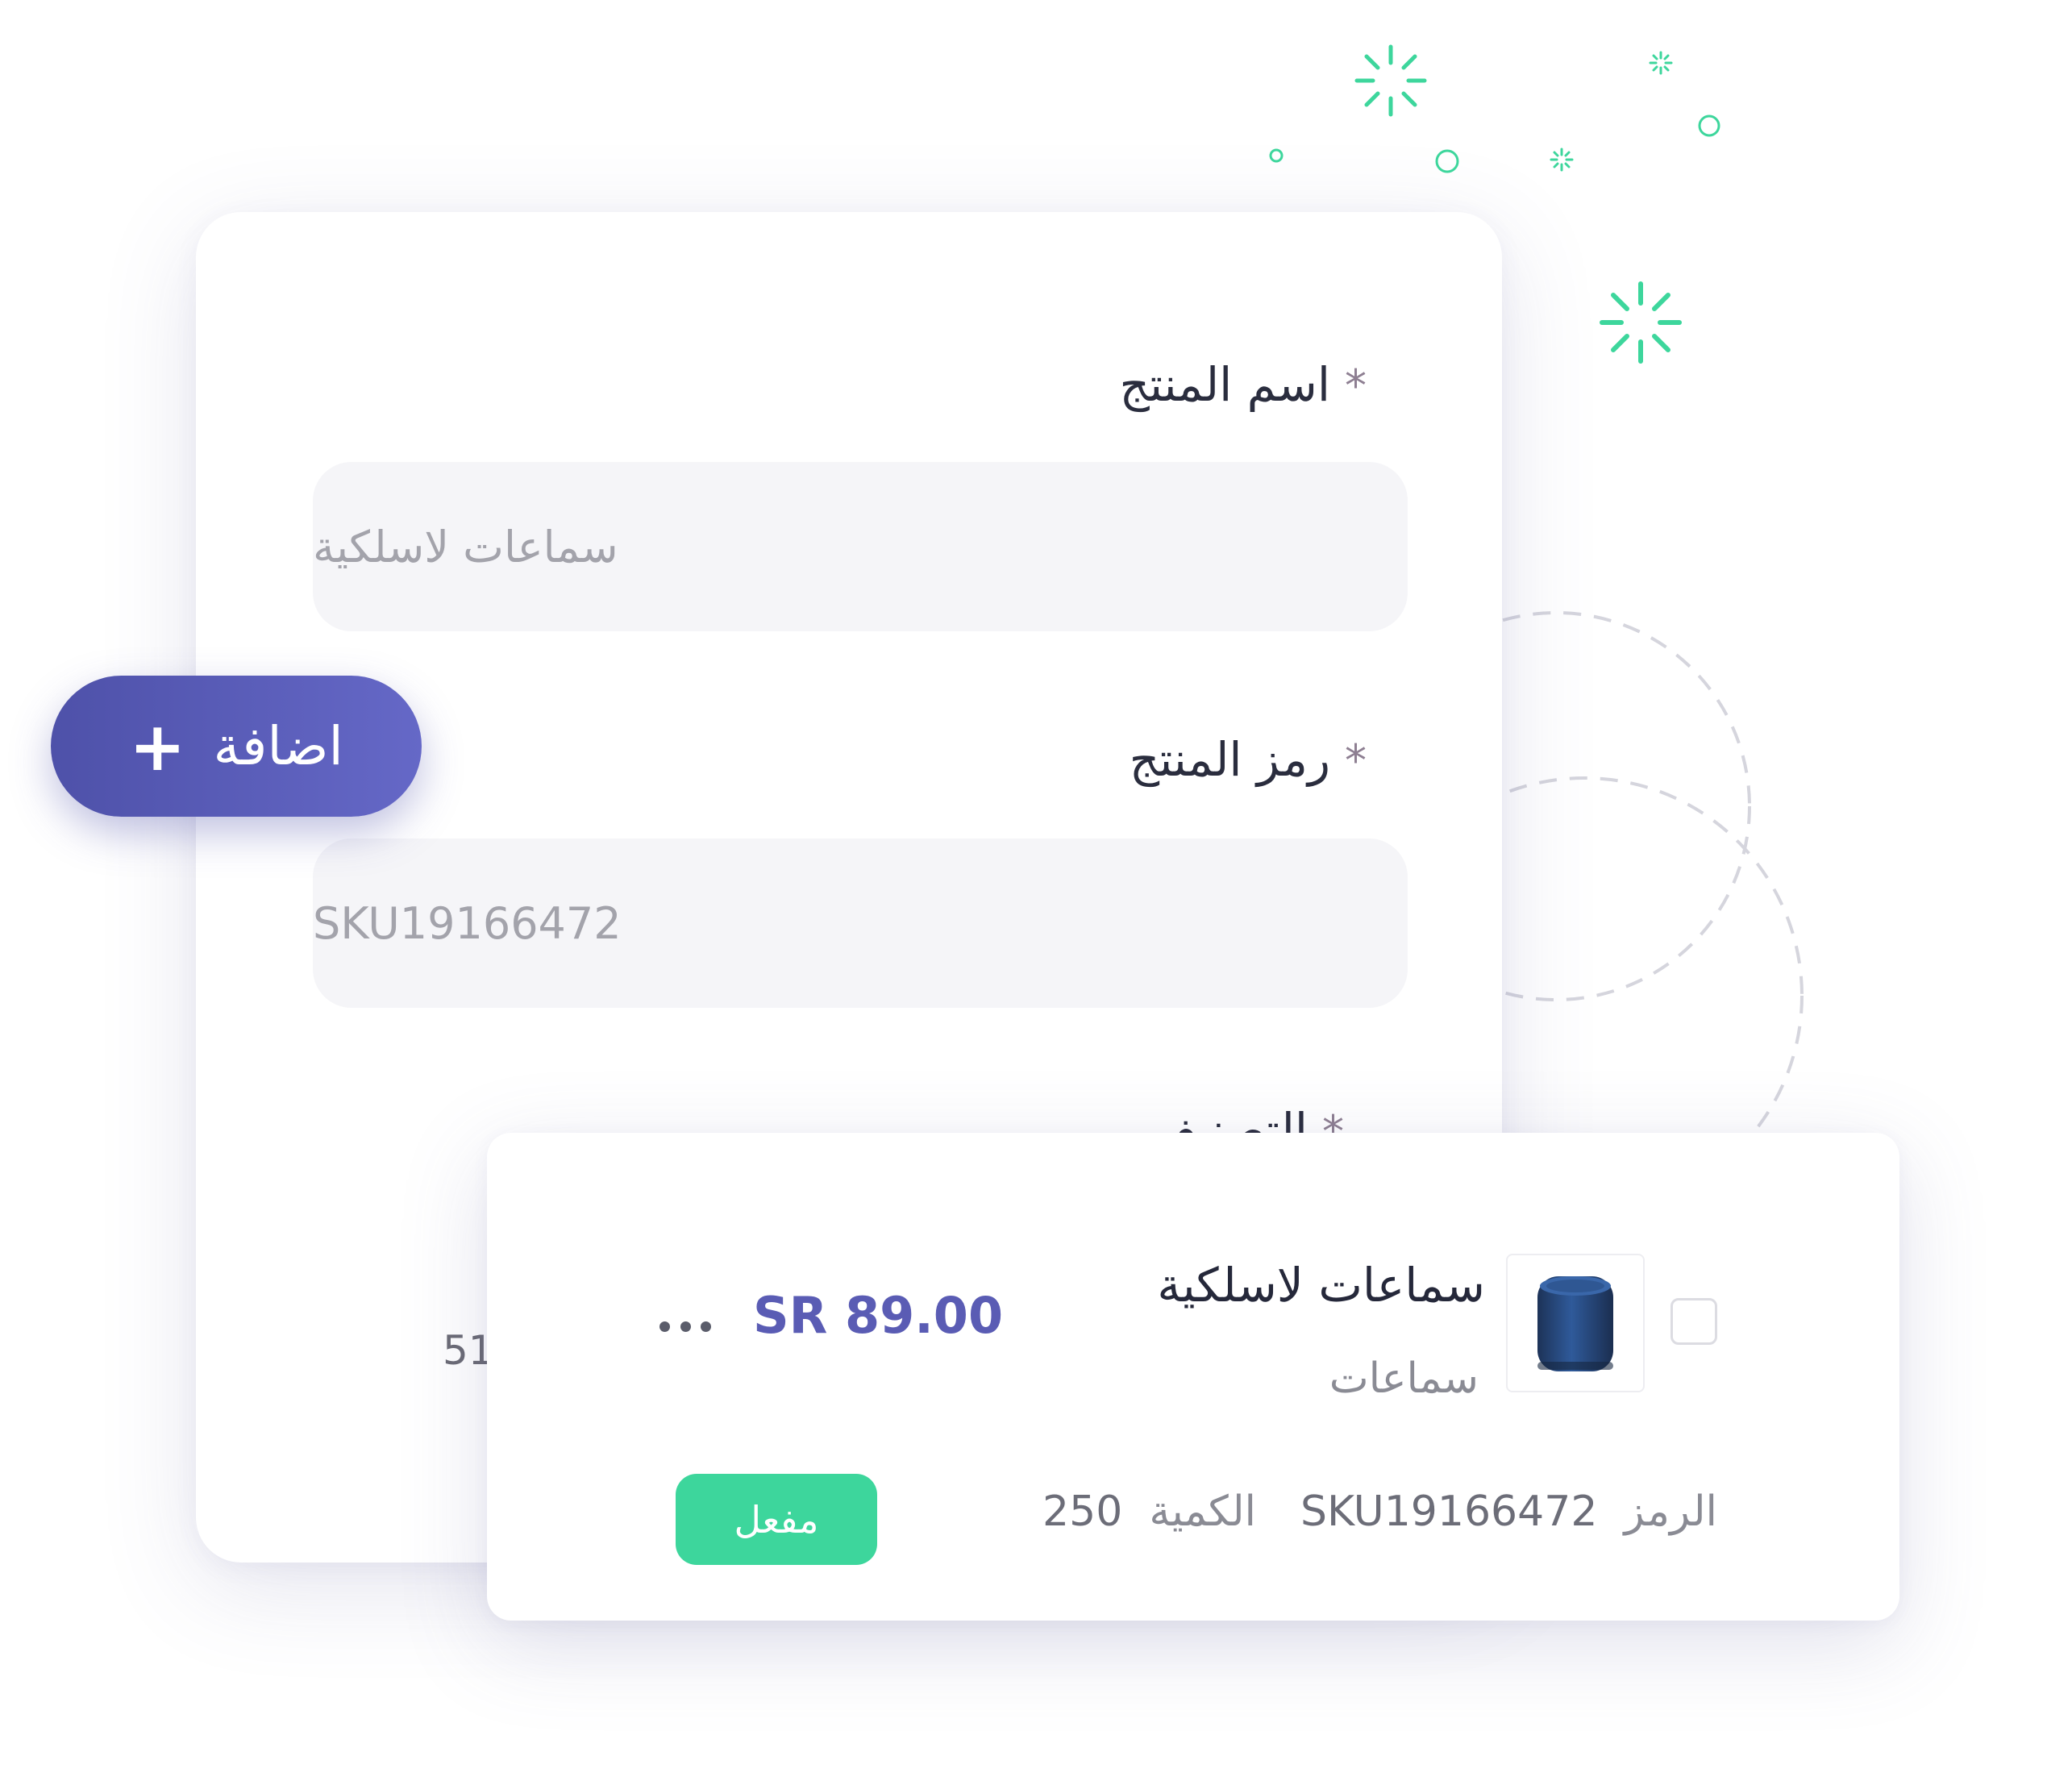 The width and height of the screenshot is (2072, 1781). Describe the element at coordinates (1321, 1286) in the screenshot. I see `product-name: سماعات لاسلكية` at that location.